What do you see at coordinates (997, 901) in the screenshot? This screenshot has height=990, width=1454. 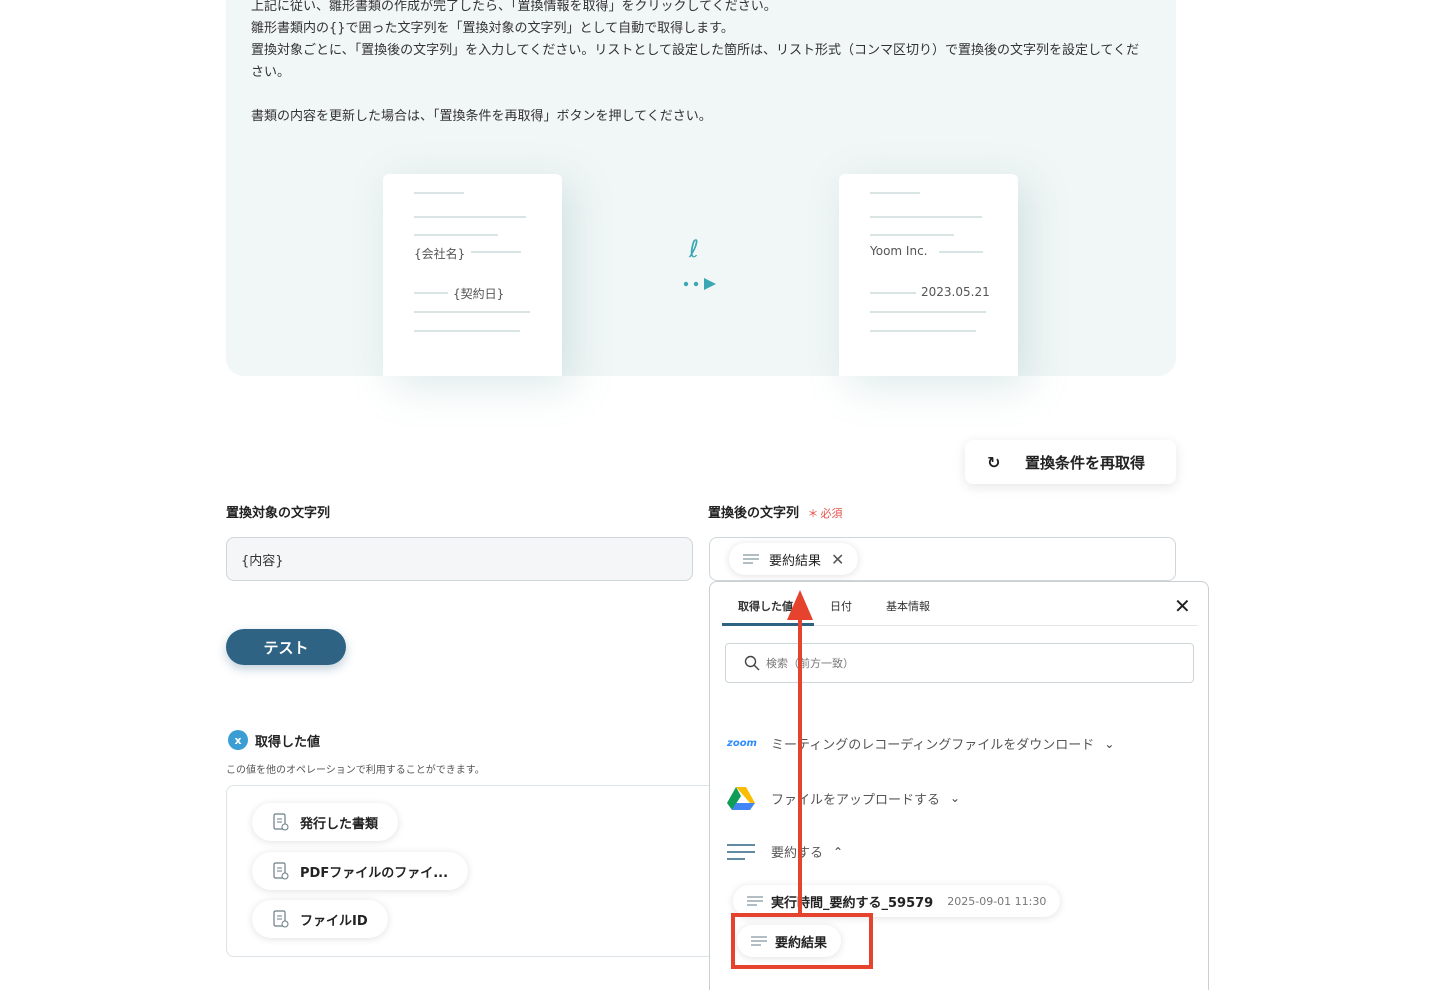 I see `result-timestamp: 2025-09-01 11:30` at bounding box center [997, 901].